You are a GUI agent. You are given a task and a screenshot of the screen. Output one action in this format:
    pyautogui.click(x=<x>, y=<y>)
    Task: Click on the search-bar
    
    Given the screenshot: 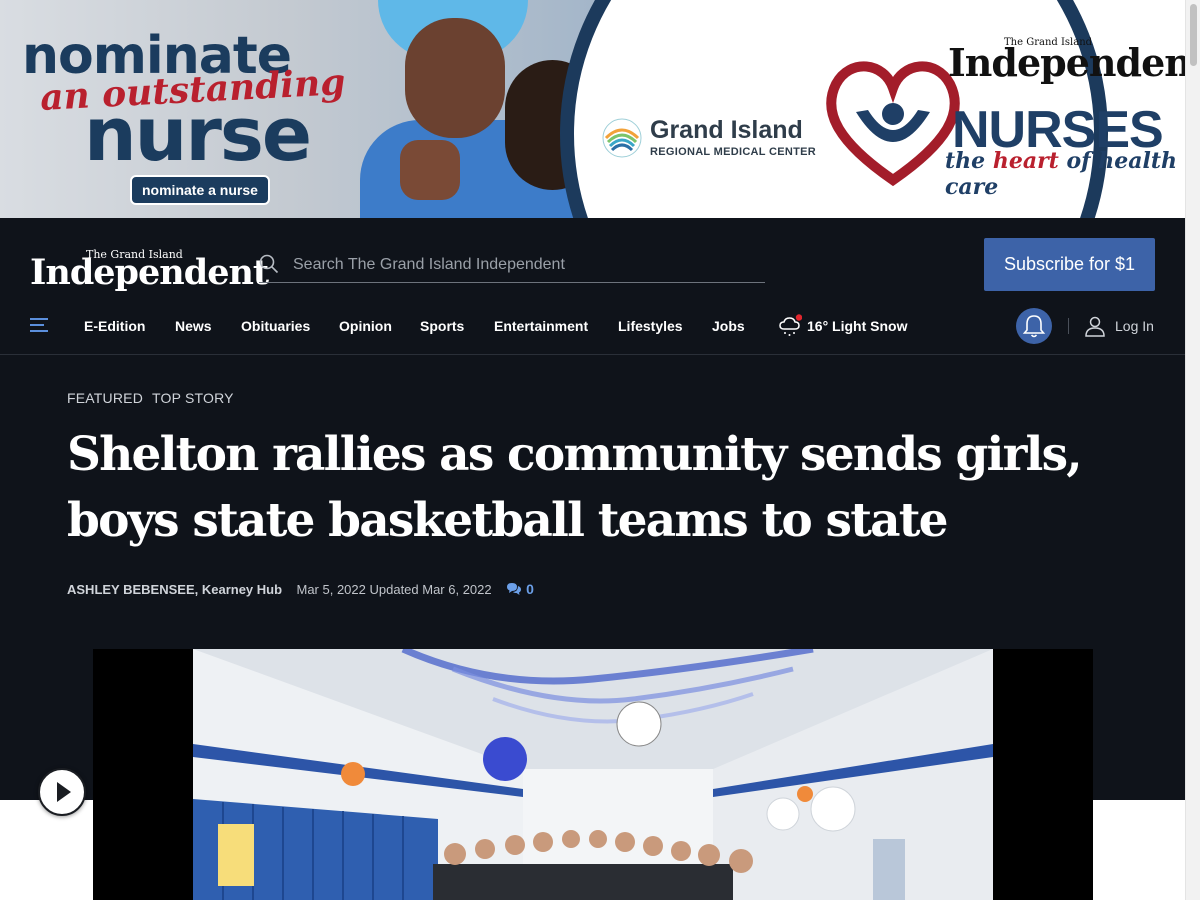 What is the action you would take?
    pyautogui.click(x=512, y=265)
    